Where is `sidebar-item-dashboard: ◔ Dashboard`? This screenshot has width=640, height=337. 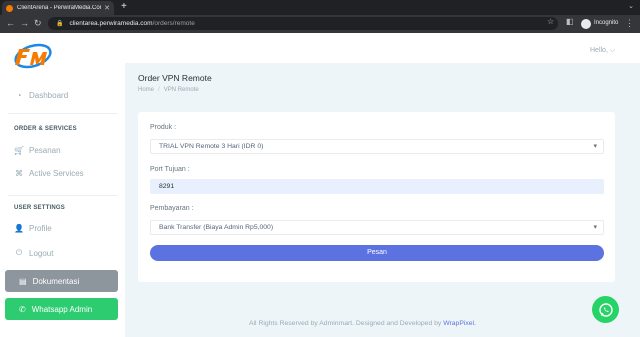 sidebar-item-dashboard: ◔ Dashboard is located at coordinates (41, 95).